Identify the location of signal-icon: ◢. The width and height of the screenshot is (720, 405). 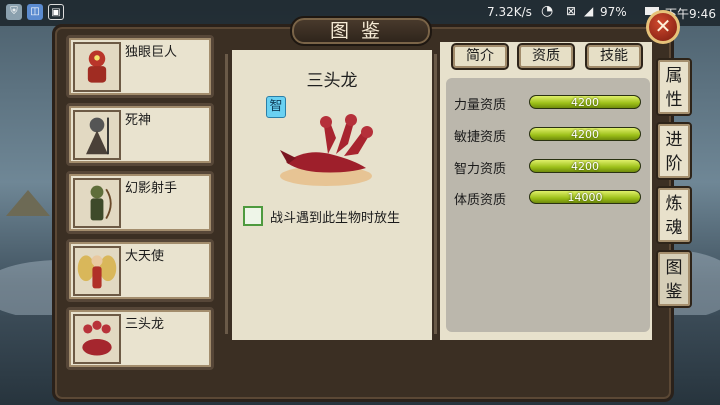
(589, 11).